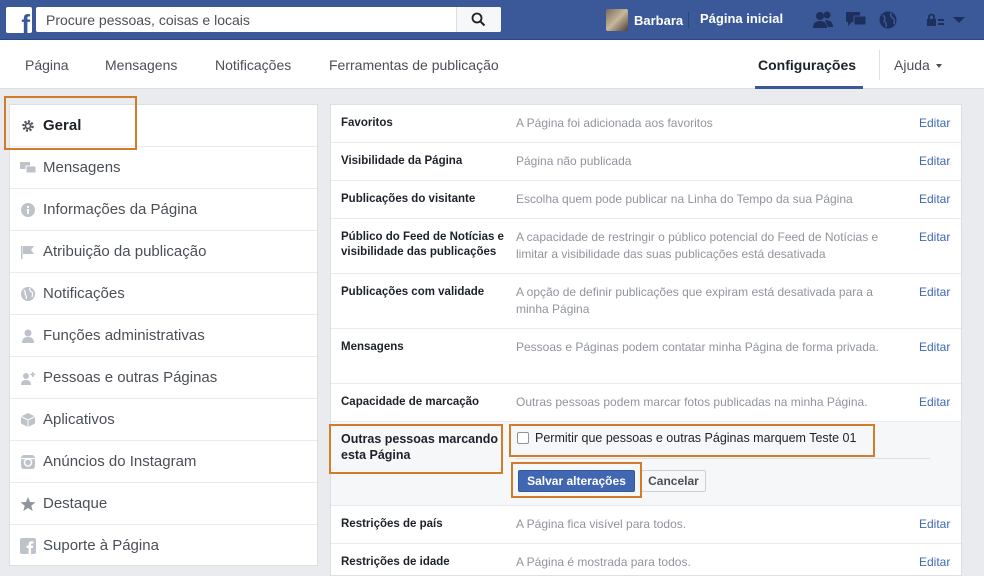 The width and height of the screenshot is (984, 576). What do you see at coordinates (246, 19) in the screenshot?
I see `search-input` at bounding box center [246, 19].